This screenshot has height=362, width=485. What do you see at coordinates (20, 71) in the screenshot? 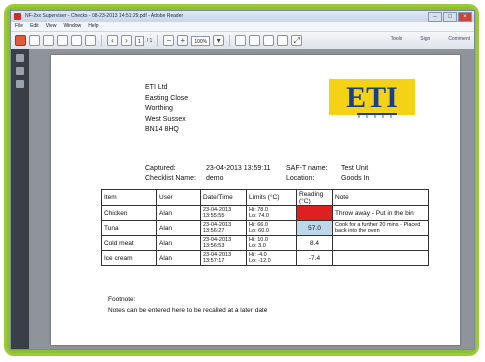
I see `pages-icon` at bounding box center [20, 71].